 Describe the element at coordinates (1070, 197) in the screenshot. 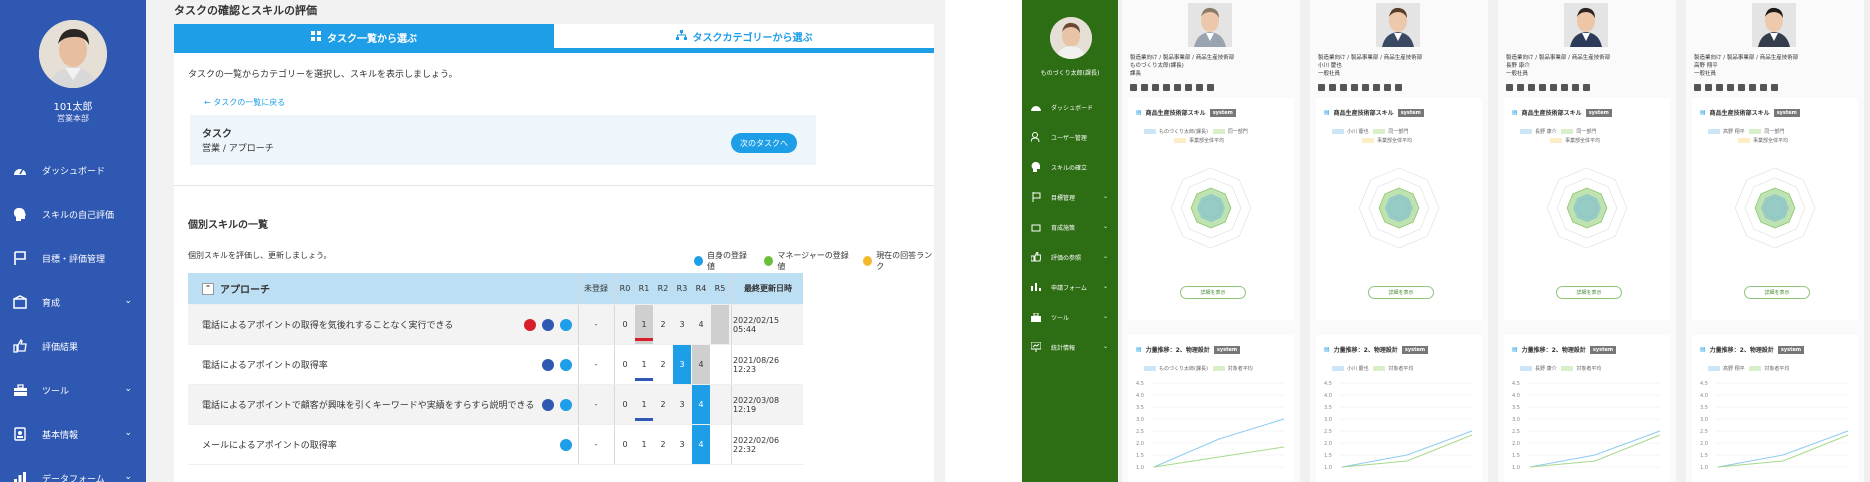

I see `sidebar-item-goal-management: 目標管理 ⌄` at that location.